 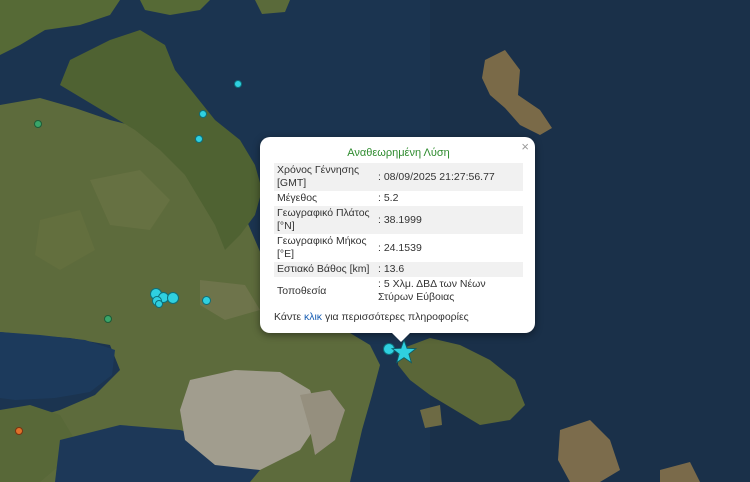 I want to click on info-row: Μέγεθος: 5.2, so click(x=398, y=198).